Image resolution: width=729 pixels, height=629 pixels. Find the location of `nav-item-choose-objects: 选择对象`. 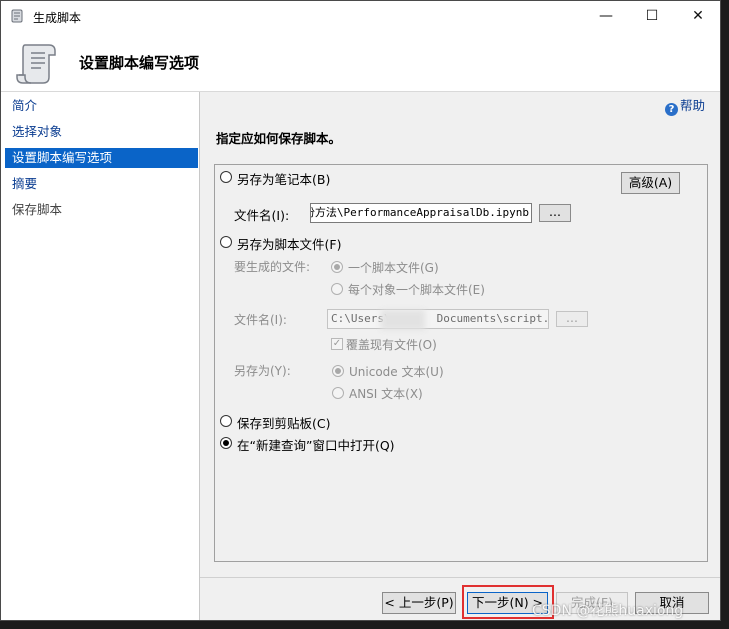

nav-item-choose-objects: 选择对象 is located at coordinates (101, 132).